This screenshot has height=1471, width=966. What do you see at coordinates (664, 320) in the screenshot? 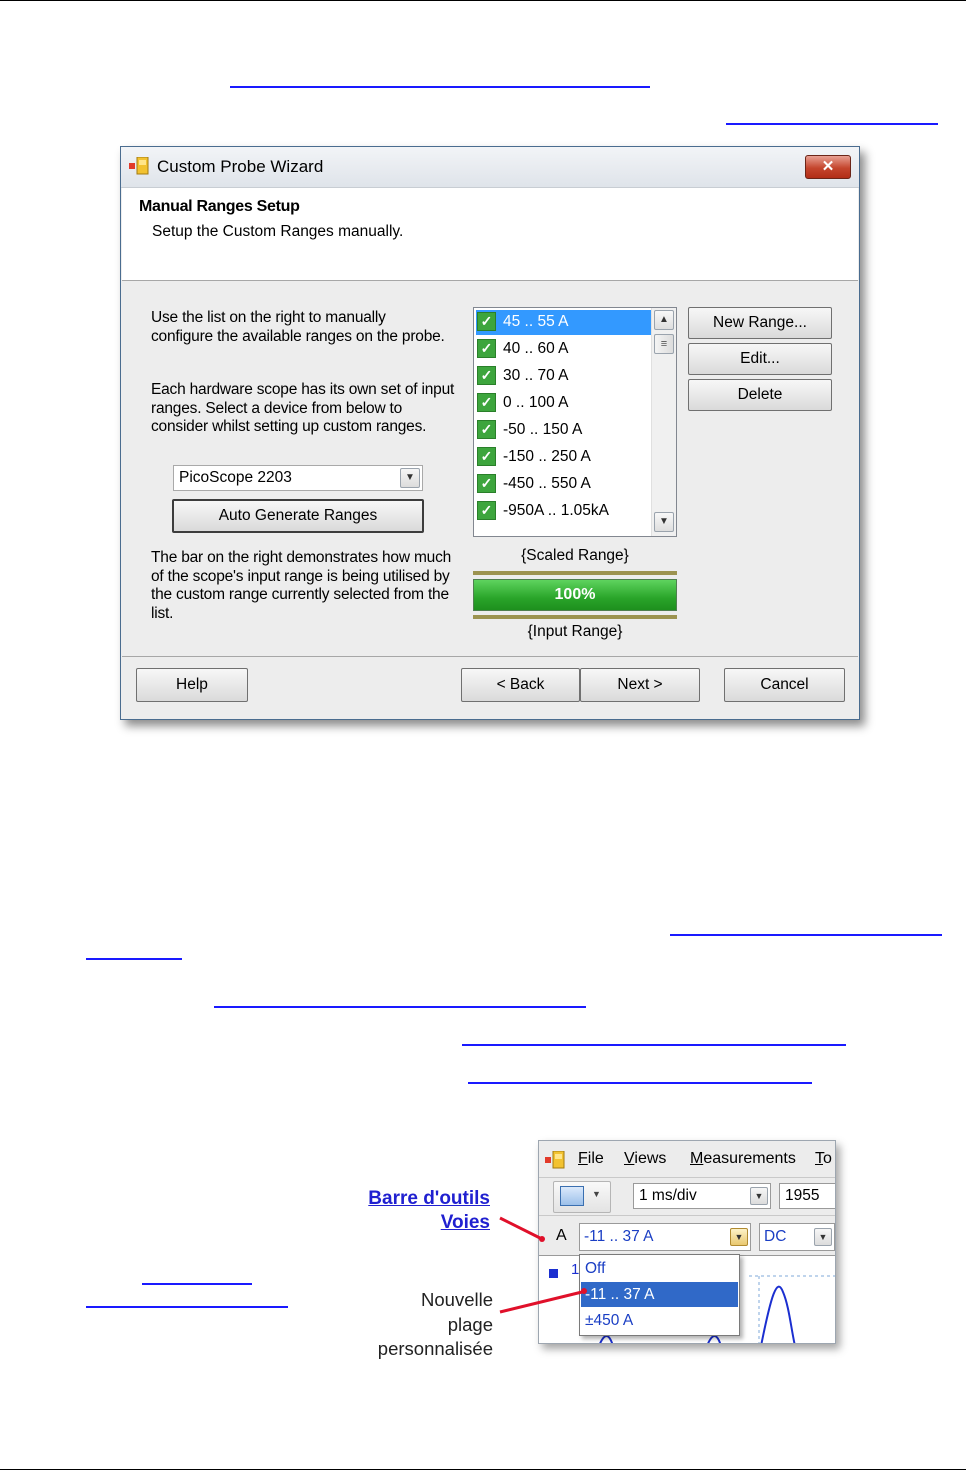
I see `scroll-up-icon: ▲` at bounding box center [664, 320].